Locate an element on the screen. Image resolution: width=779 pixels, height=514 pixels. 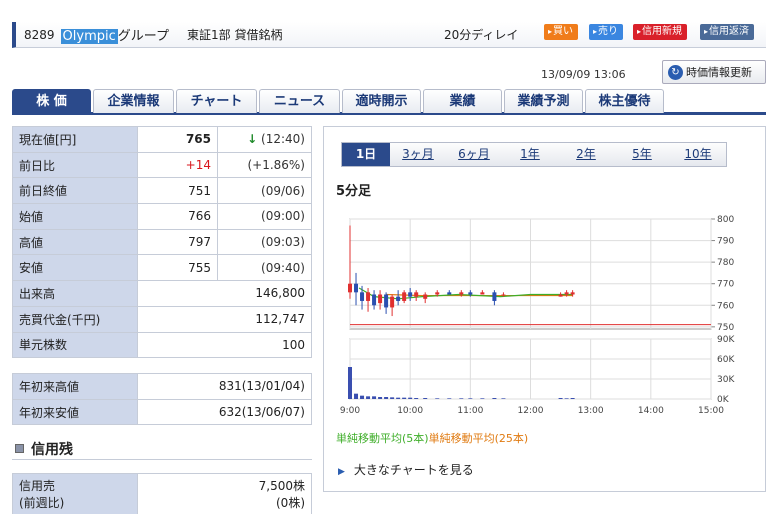
chart-legend: 単純移動平均(5本)単純移動平均(25本) is located at coordinates (432, 438).